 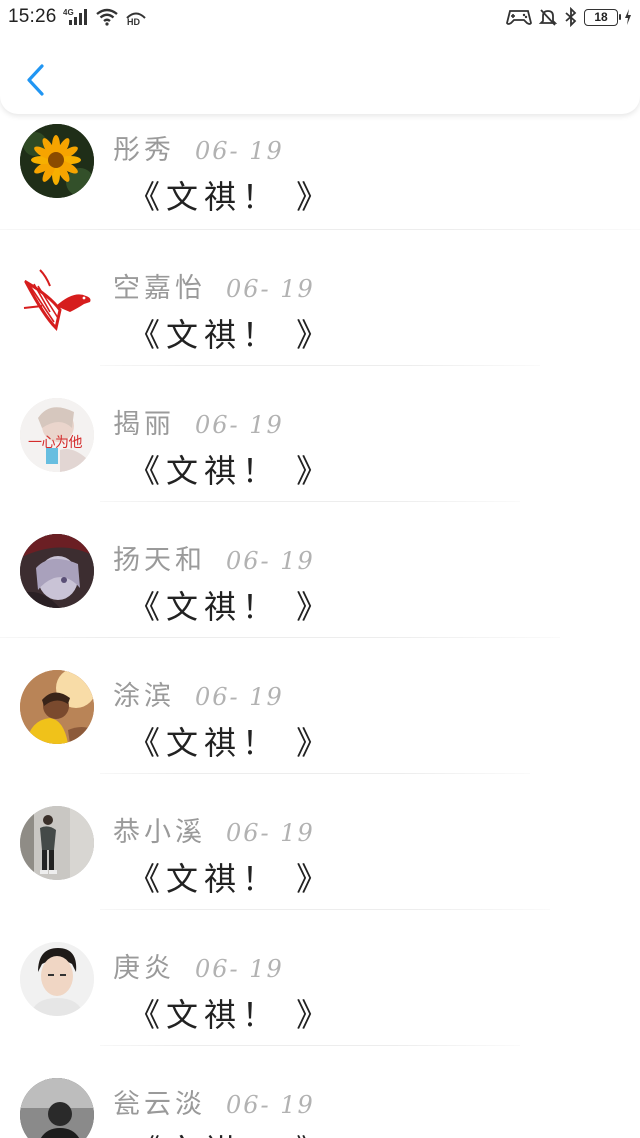 I want to click on avatar-anime-character, so click(x=57, y=571).